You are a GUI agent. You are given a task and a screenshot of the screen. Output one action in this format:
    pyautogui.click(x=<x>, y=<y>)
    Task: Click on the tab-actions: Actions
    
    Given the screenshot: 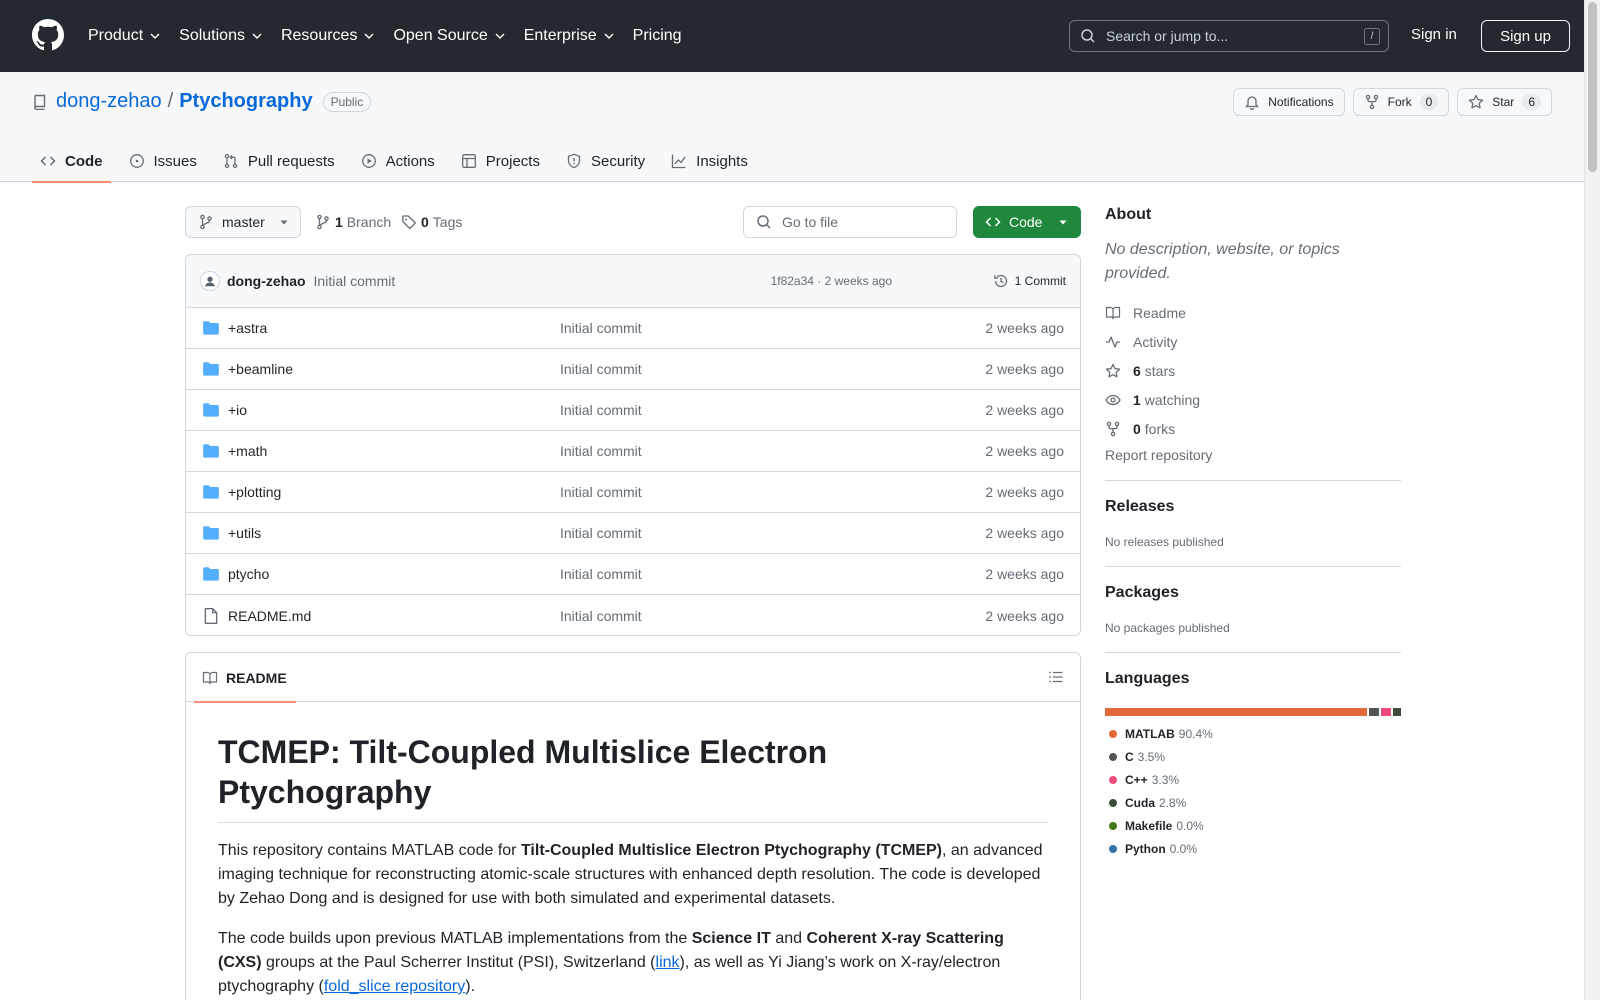 What is the action you would take?
    pyautogui.click(x=398, y=161)
    